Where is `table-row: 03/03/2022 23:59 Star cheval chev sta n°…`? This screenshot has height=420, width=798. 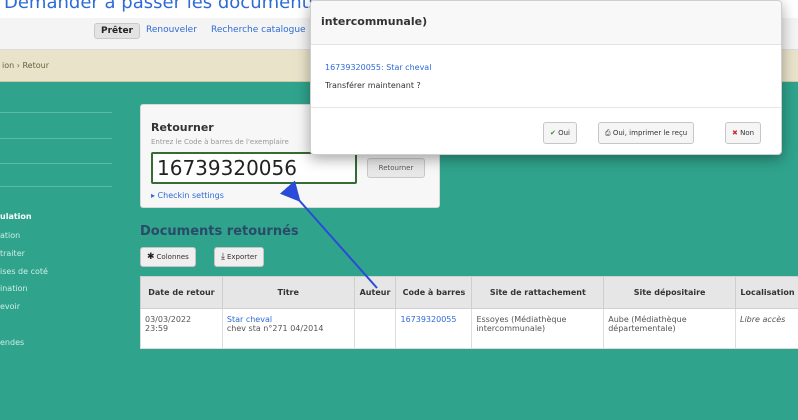 table-row: 03/03/2022 23:59 Star cheval chev sta n°… is located at coordinates (469, 328).